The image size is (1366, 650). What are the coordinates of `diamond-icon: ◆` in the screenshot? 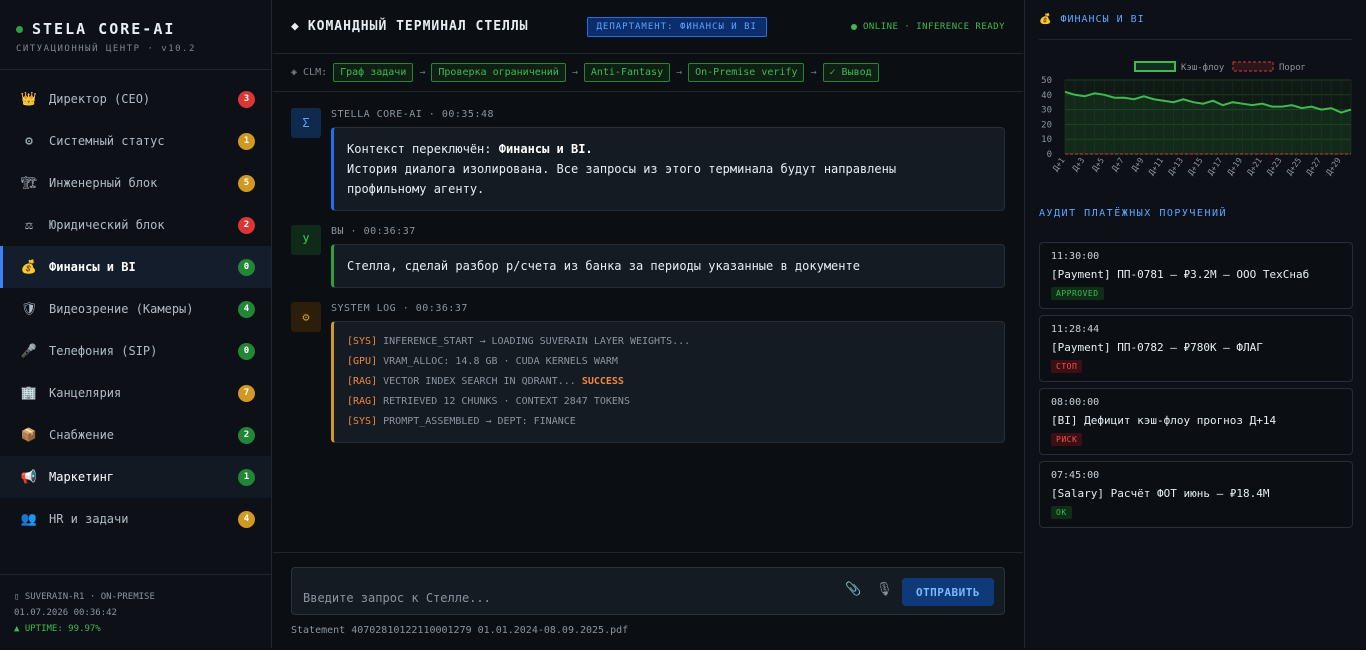 It's located at (295, 26).